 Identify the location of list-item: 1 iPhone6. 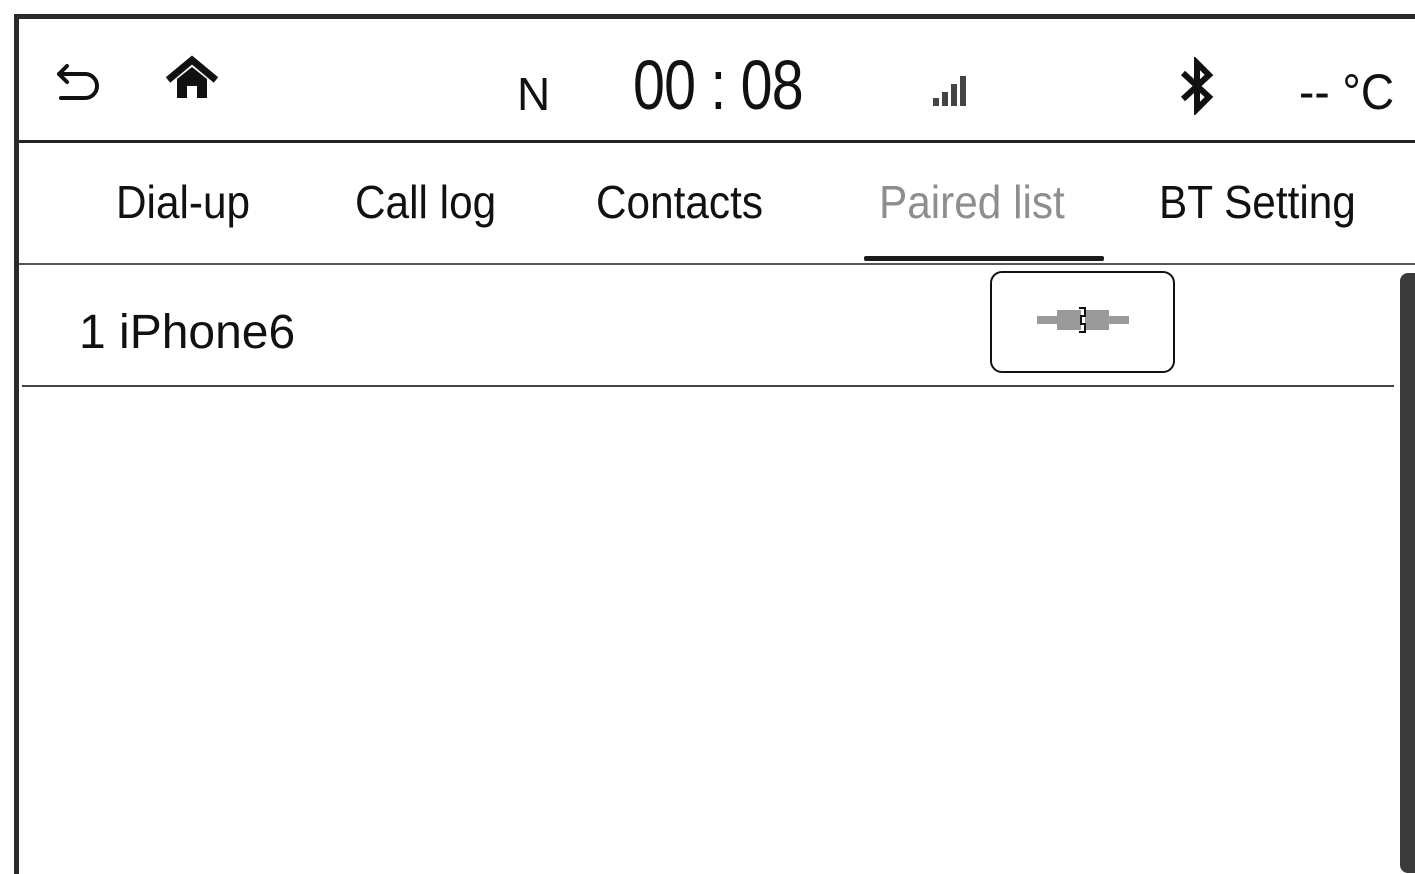
(708, 326).